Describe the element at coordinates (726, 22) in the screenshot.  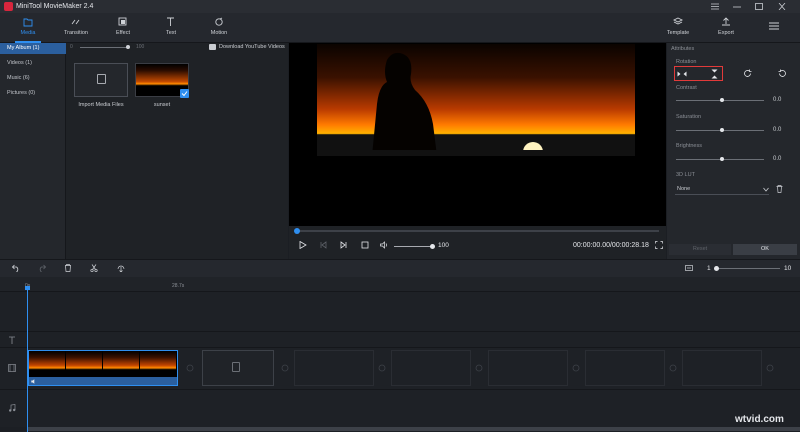
I see `export-icon` at that location.